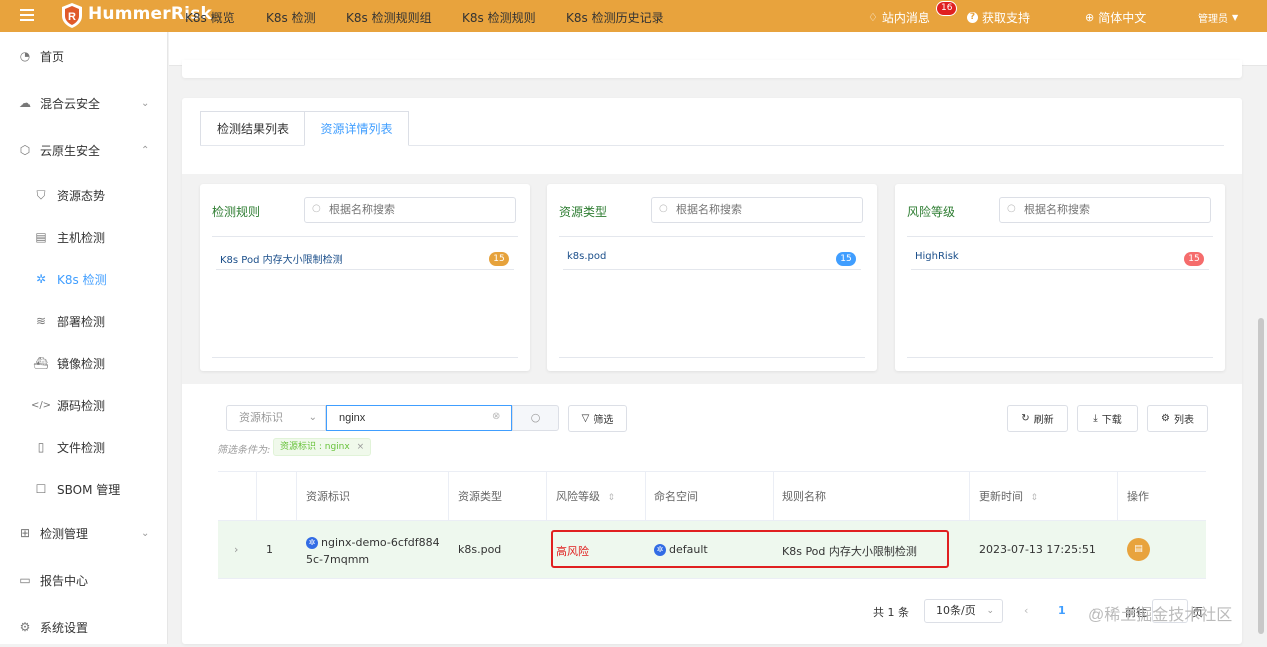 The image size is (1267, 647). What do you see at coordinates (328, 496) in the screenshot?
I see `column-header-resource-id: 资源标识` at bounding box center [328, 496].